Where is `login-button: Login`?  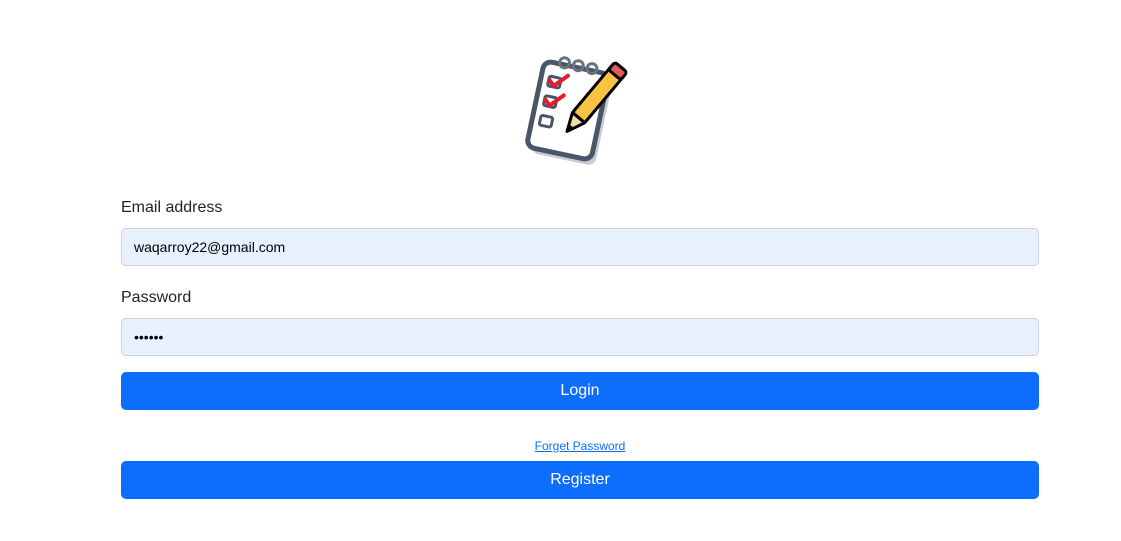 login-button: Login is located at coordinates (580, 391).